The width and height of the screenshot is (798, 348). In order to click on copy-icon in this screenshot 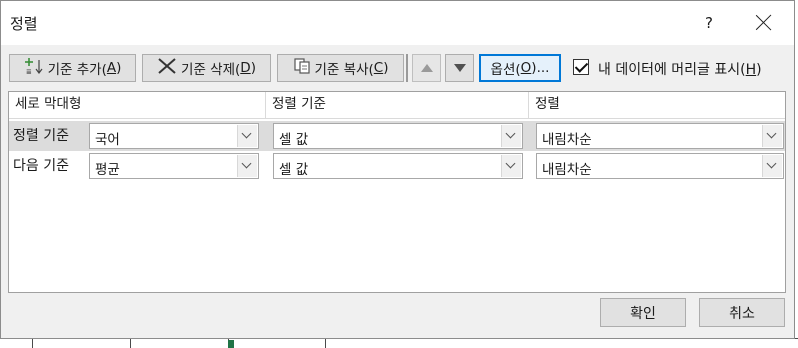, I will do `click(302, 68)`.